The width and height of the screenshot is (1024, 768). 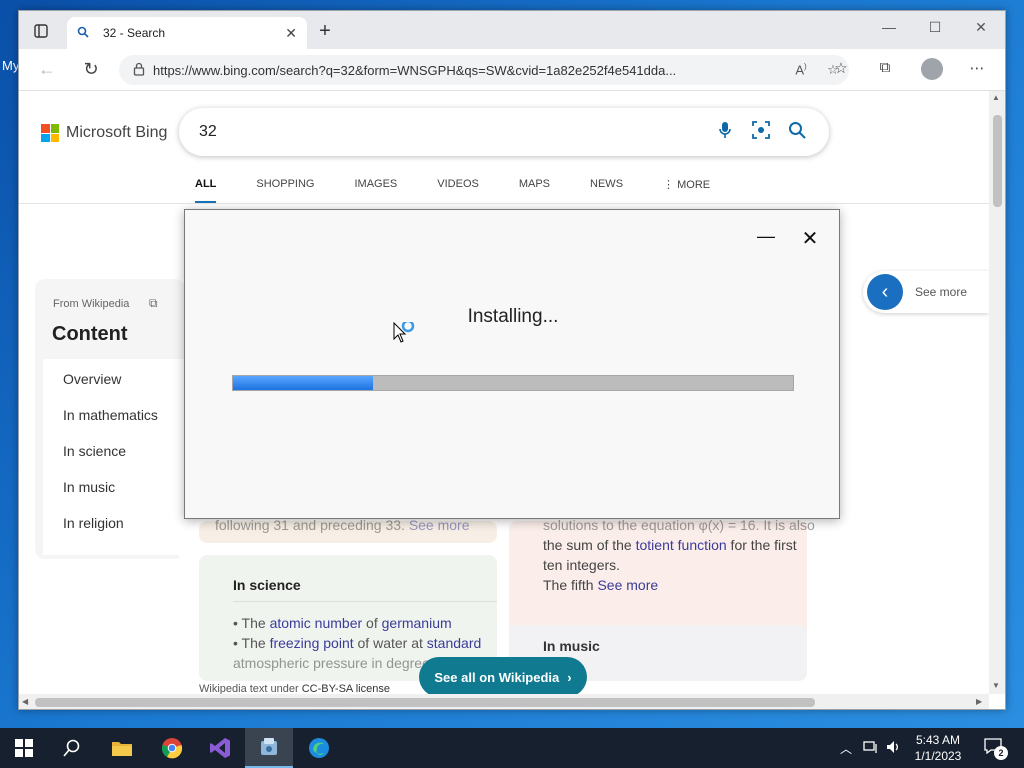 What do you see at coordinates (534, 189) in the screenshot?
I see `tab-maps: MAPS` at bounding box center [534, 189].